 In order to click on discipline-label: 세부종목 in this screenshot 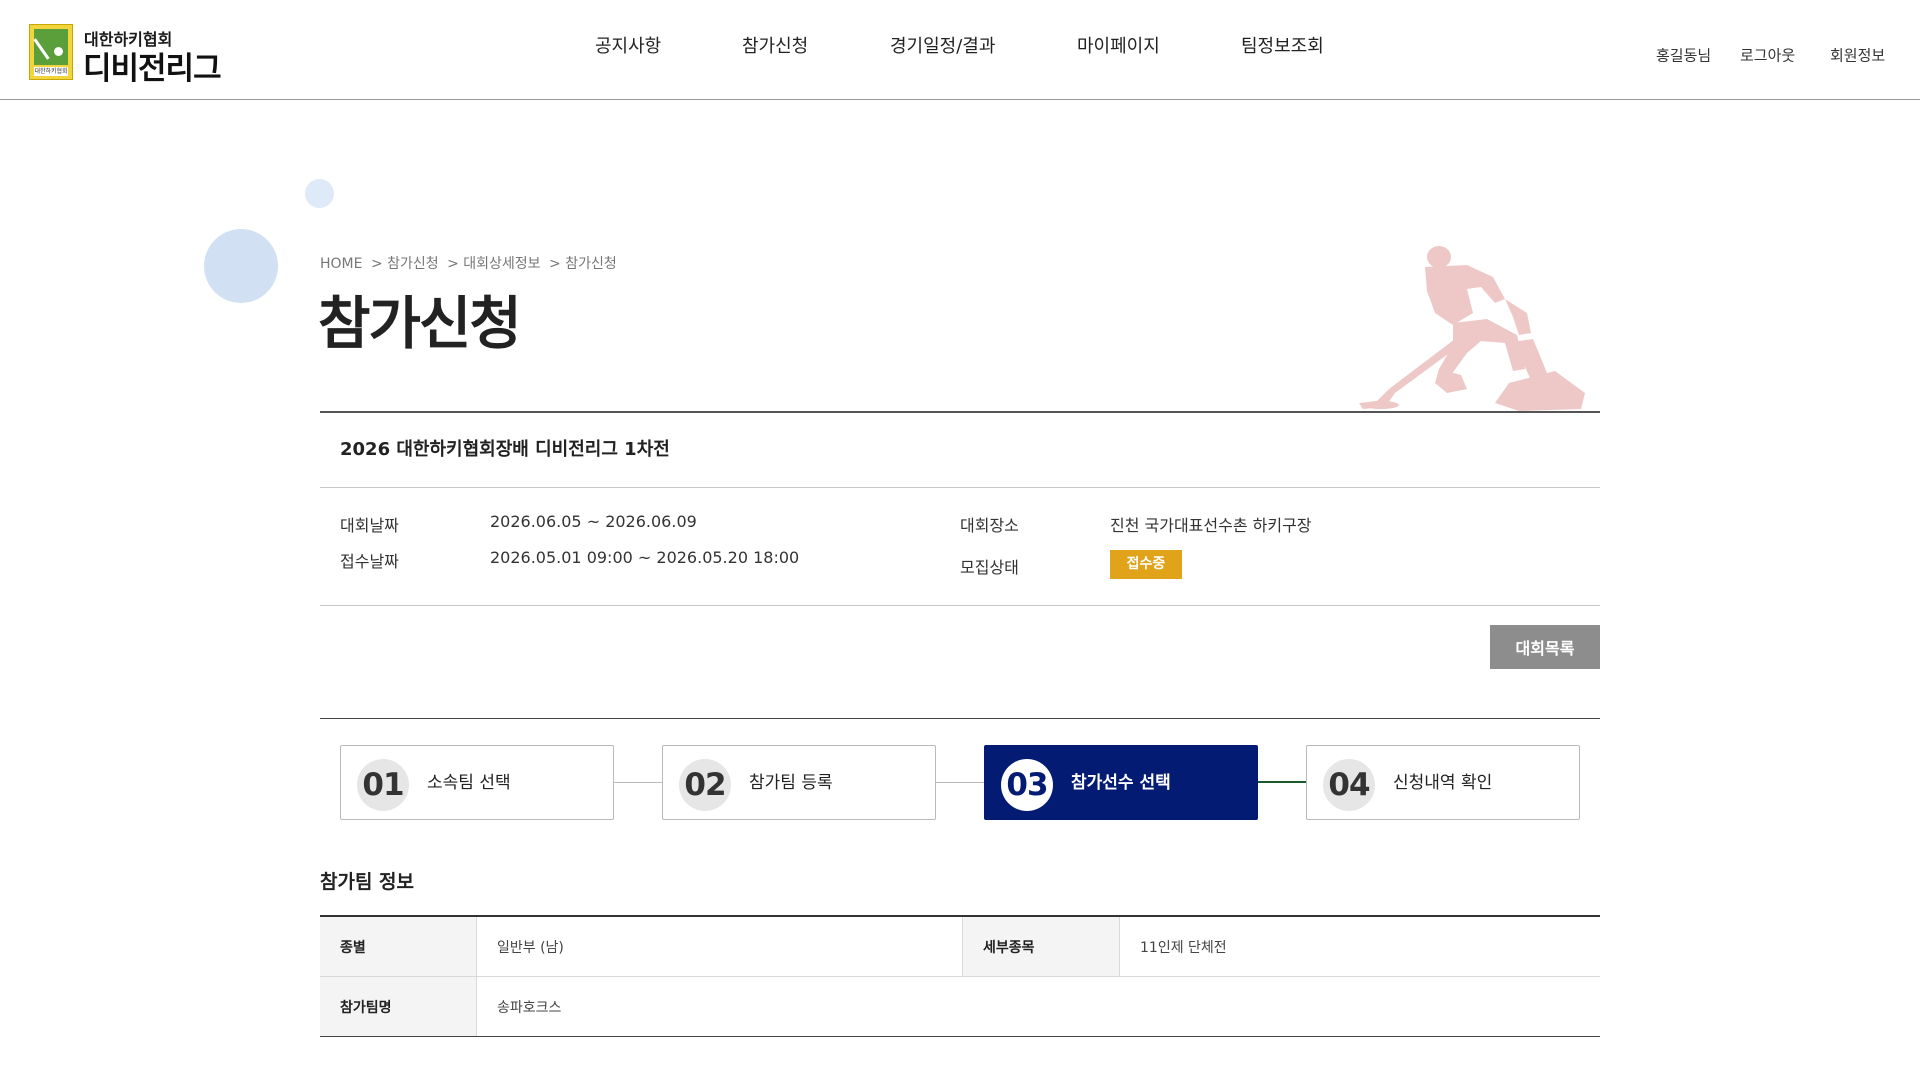, I will do `click(1041, 946)`.